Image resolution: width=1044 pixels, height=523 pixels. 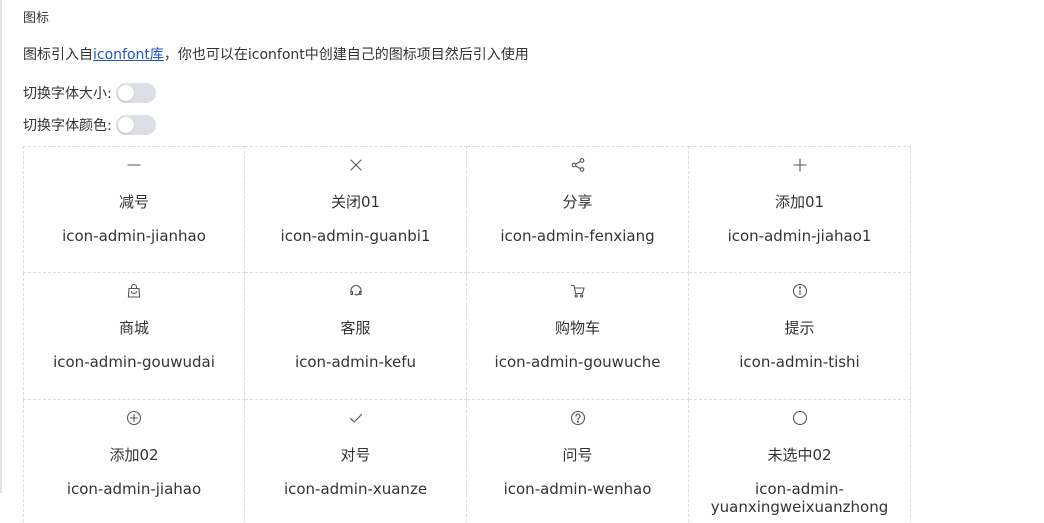 I want to click on icon-cell: 添加02 icon-admin-jiahao, so click(x=134, y=461).